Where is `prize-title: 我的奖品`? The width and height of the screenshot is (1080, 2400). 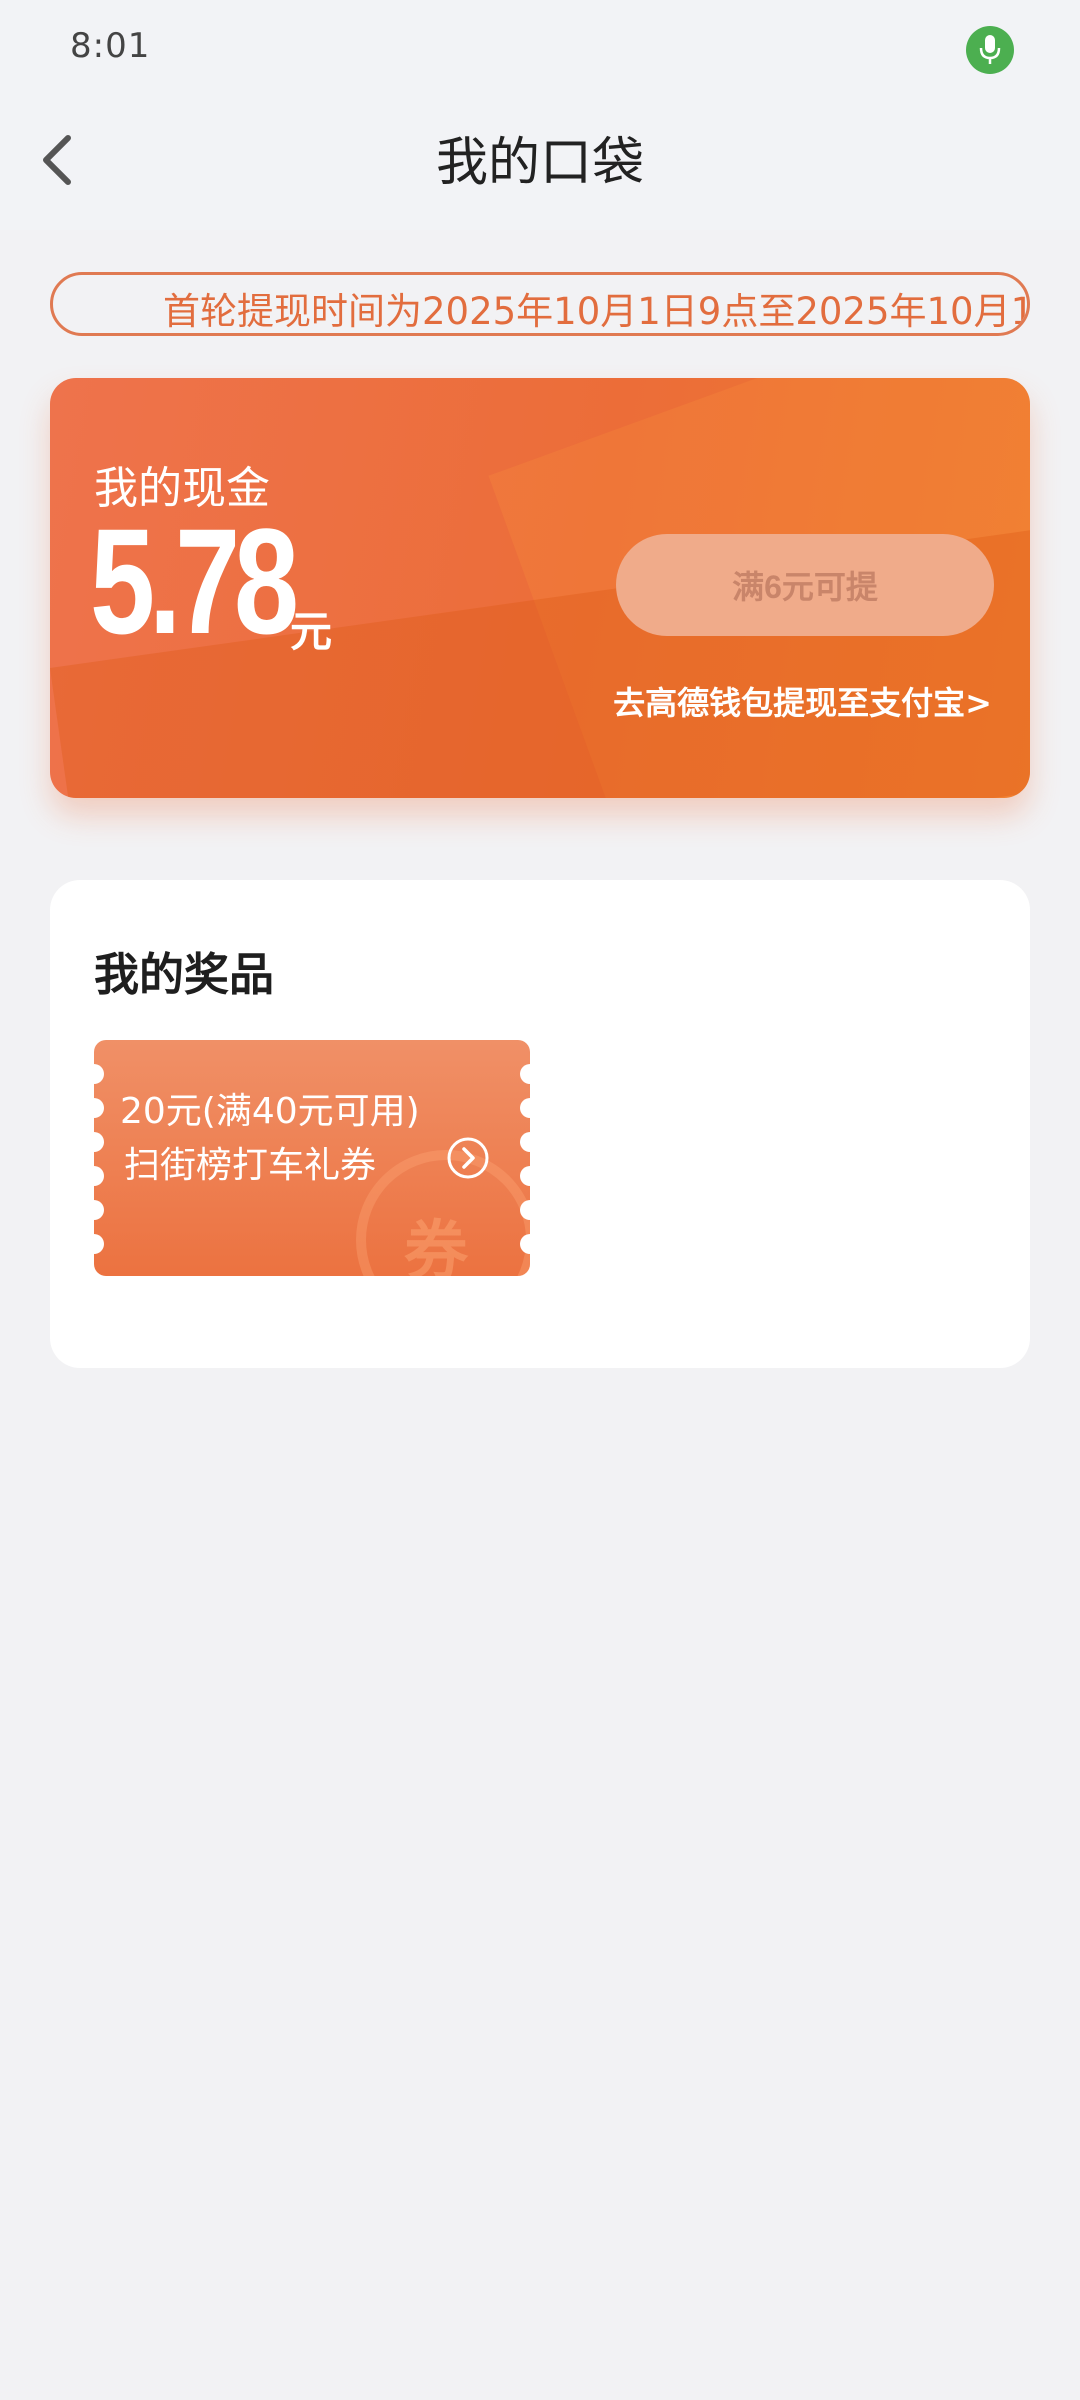 prize-title: 我的奖品 is located at coordinates (184, 974).